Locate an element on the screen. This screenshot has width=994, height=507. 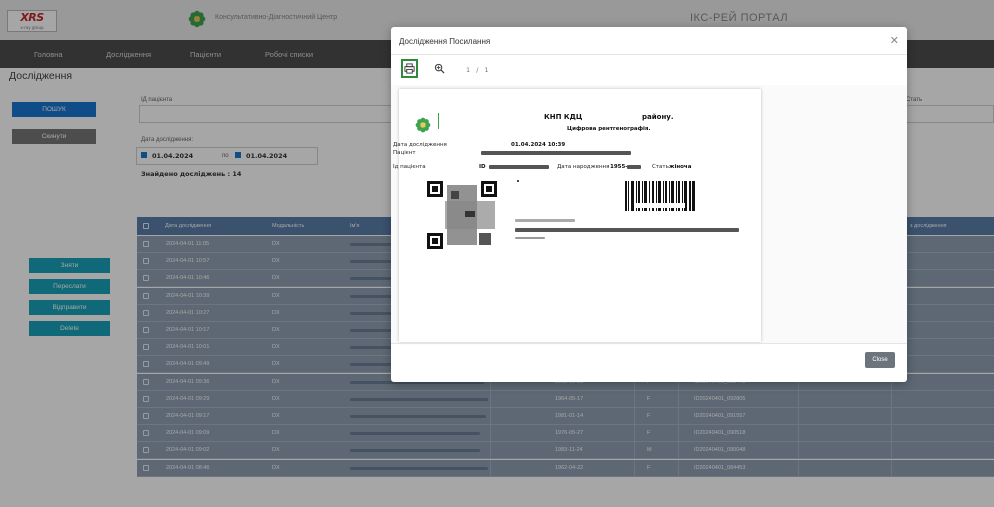
zoom-in-icon is located at coordinates (439, 68).